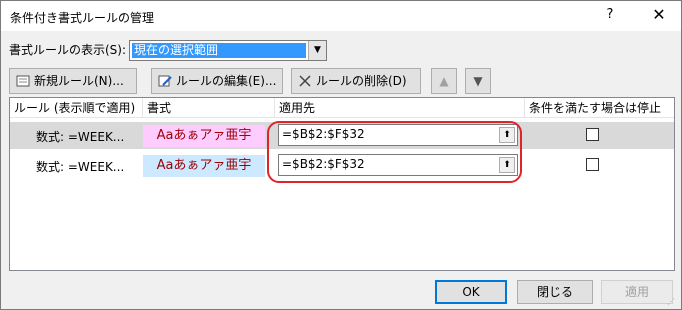 This screenshot has height=310, width=682. I want to click on close-button: 閉じる, so click(555, 292).